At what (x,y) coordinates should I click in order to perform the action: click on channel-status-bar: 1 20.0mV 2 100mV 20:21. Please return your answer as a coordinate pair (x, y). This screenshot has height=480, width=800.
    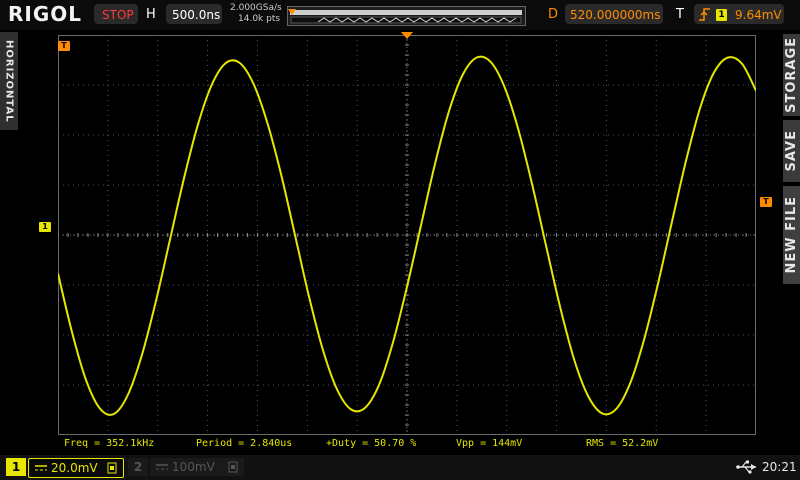
    Looking at the image, I should click on (400, 467).